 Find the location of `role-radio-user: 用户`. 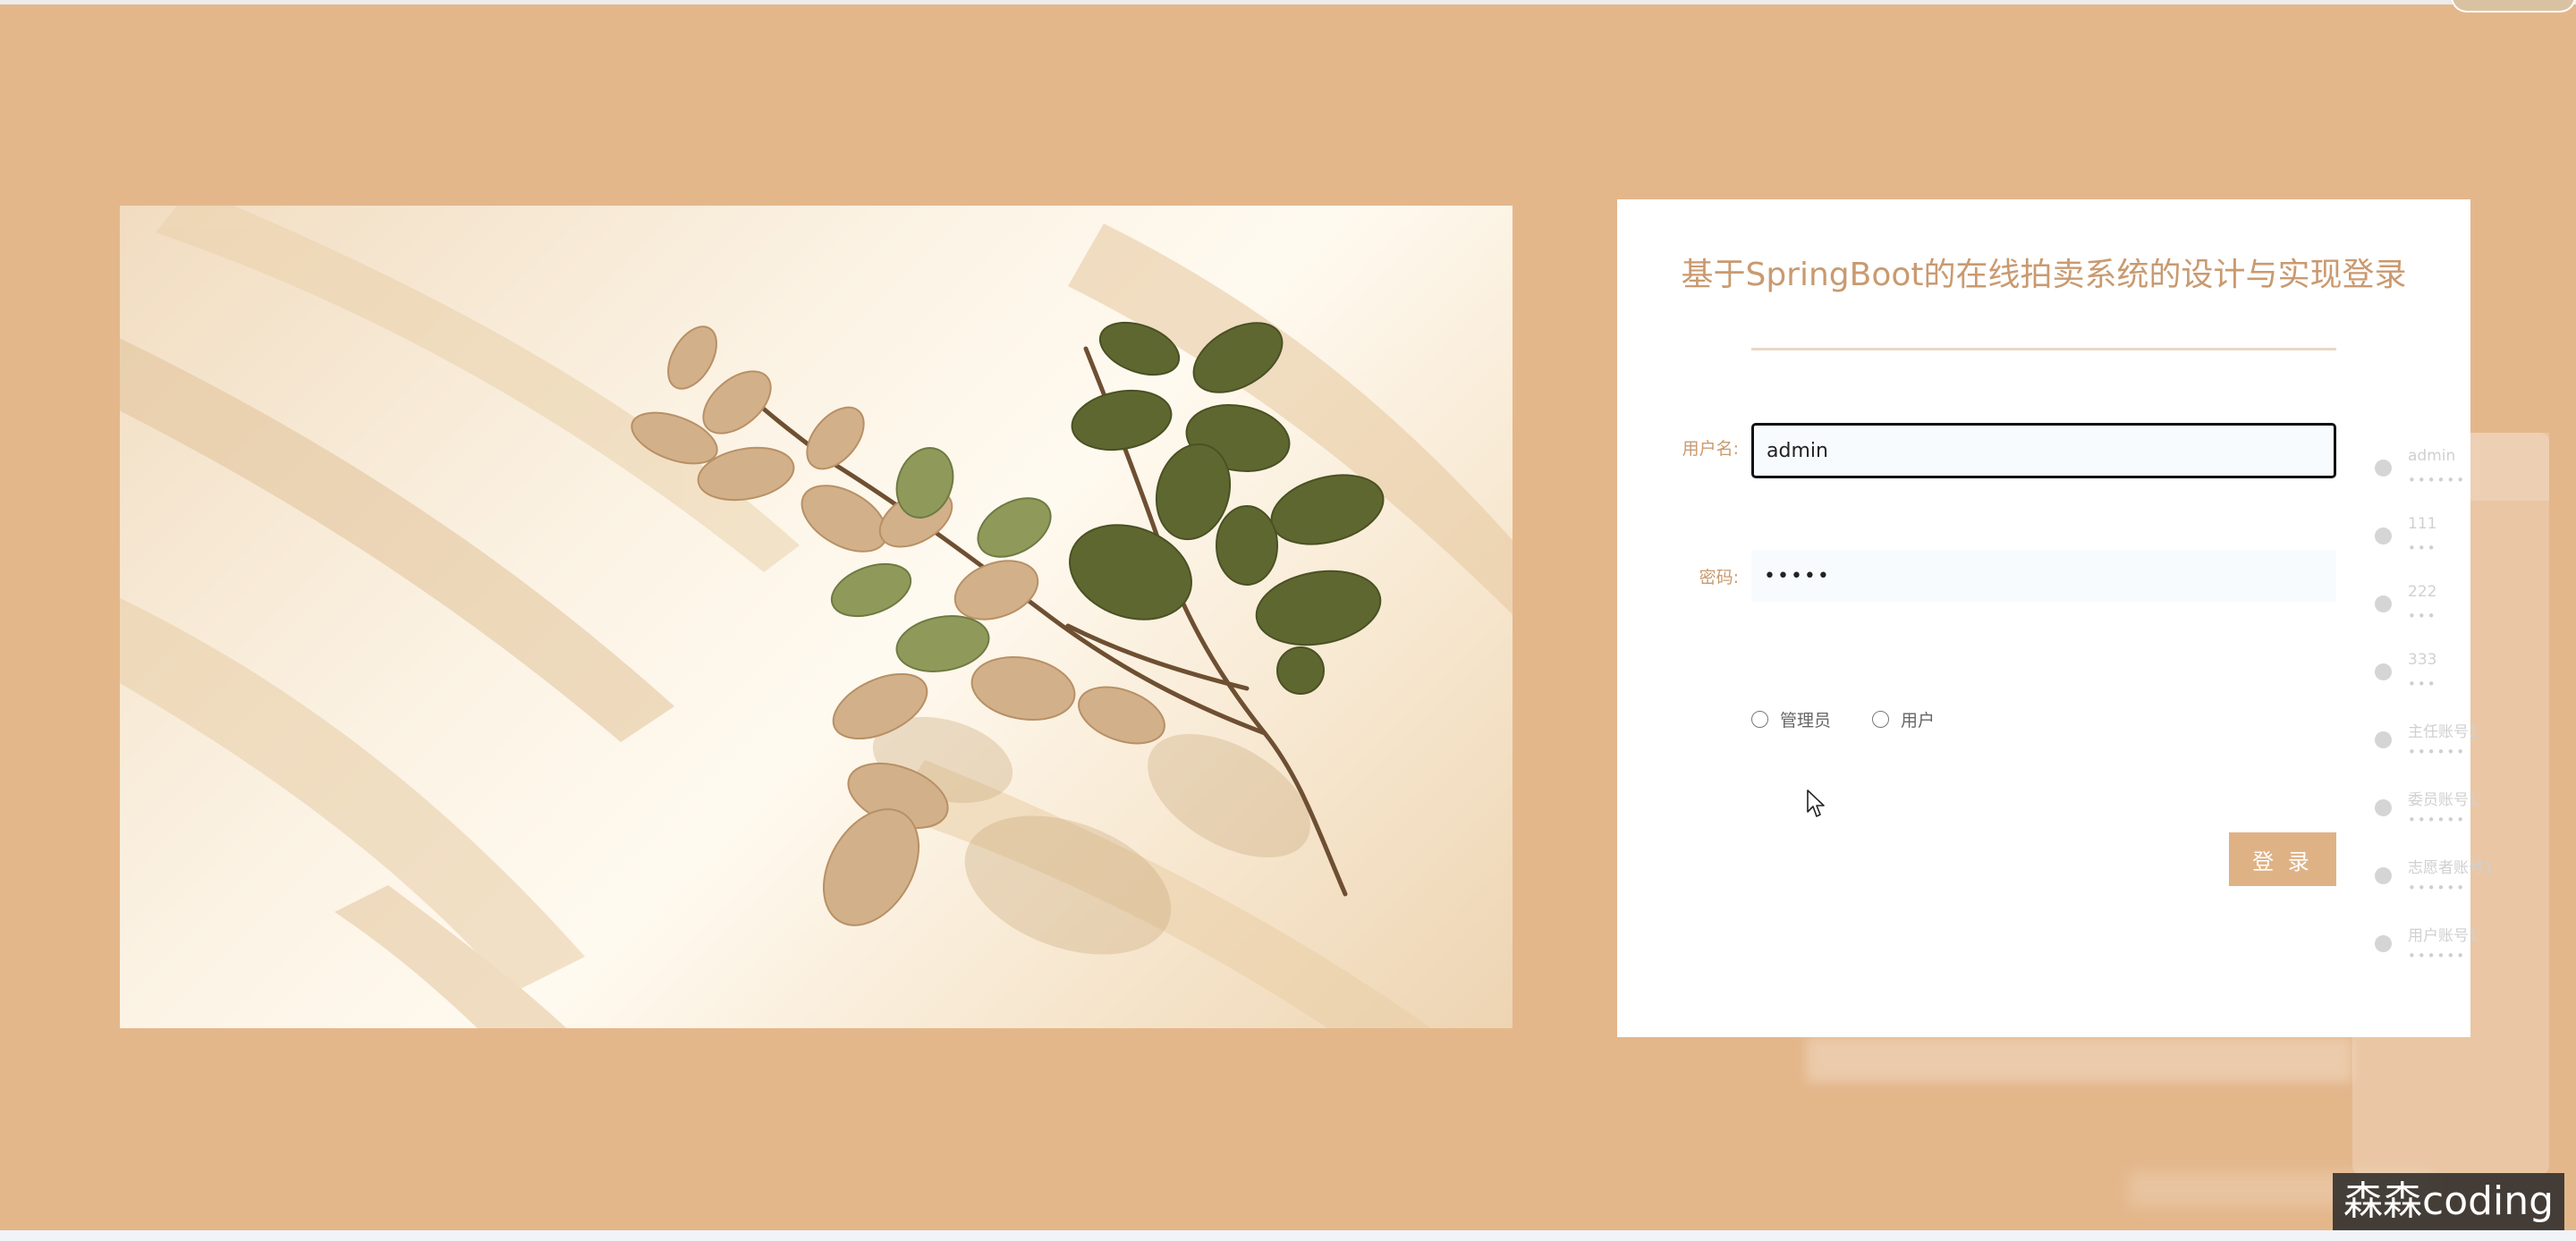

role-radio-user: 用户 is located at coordinates (1903, 719).